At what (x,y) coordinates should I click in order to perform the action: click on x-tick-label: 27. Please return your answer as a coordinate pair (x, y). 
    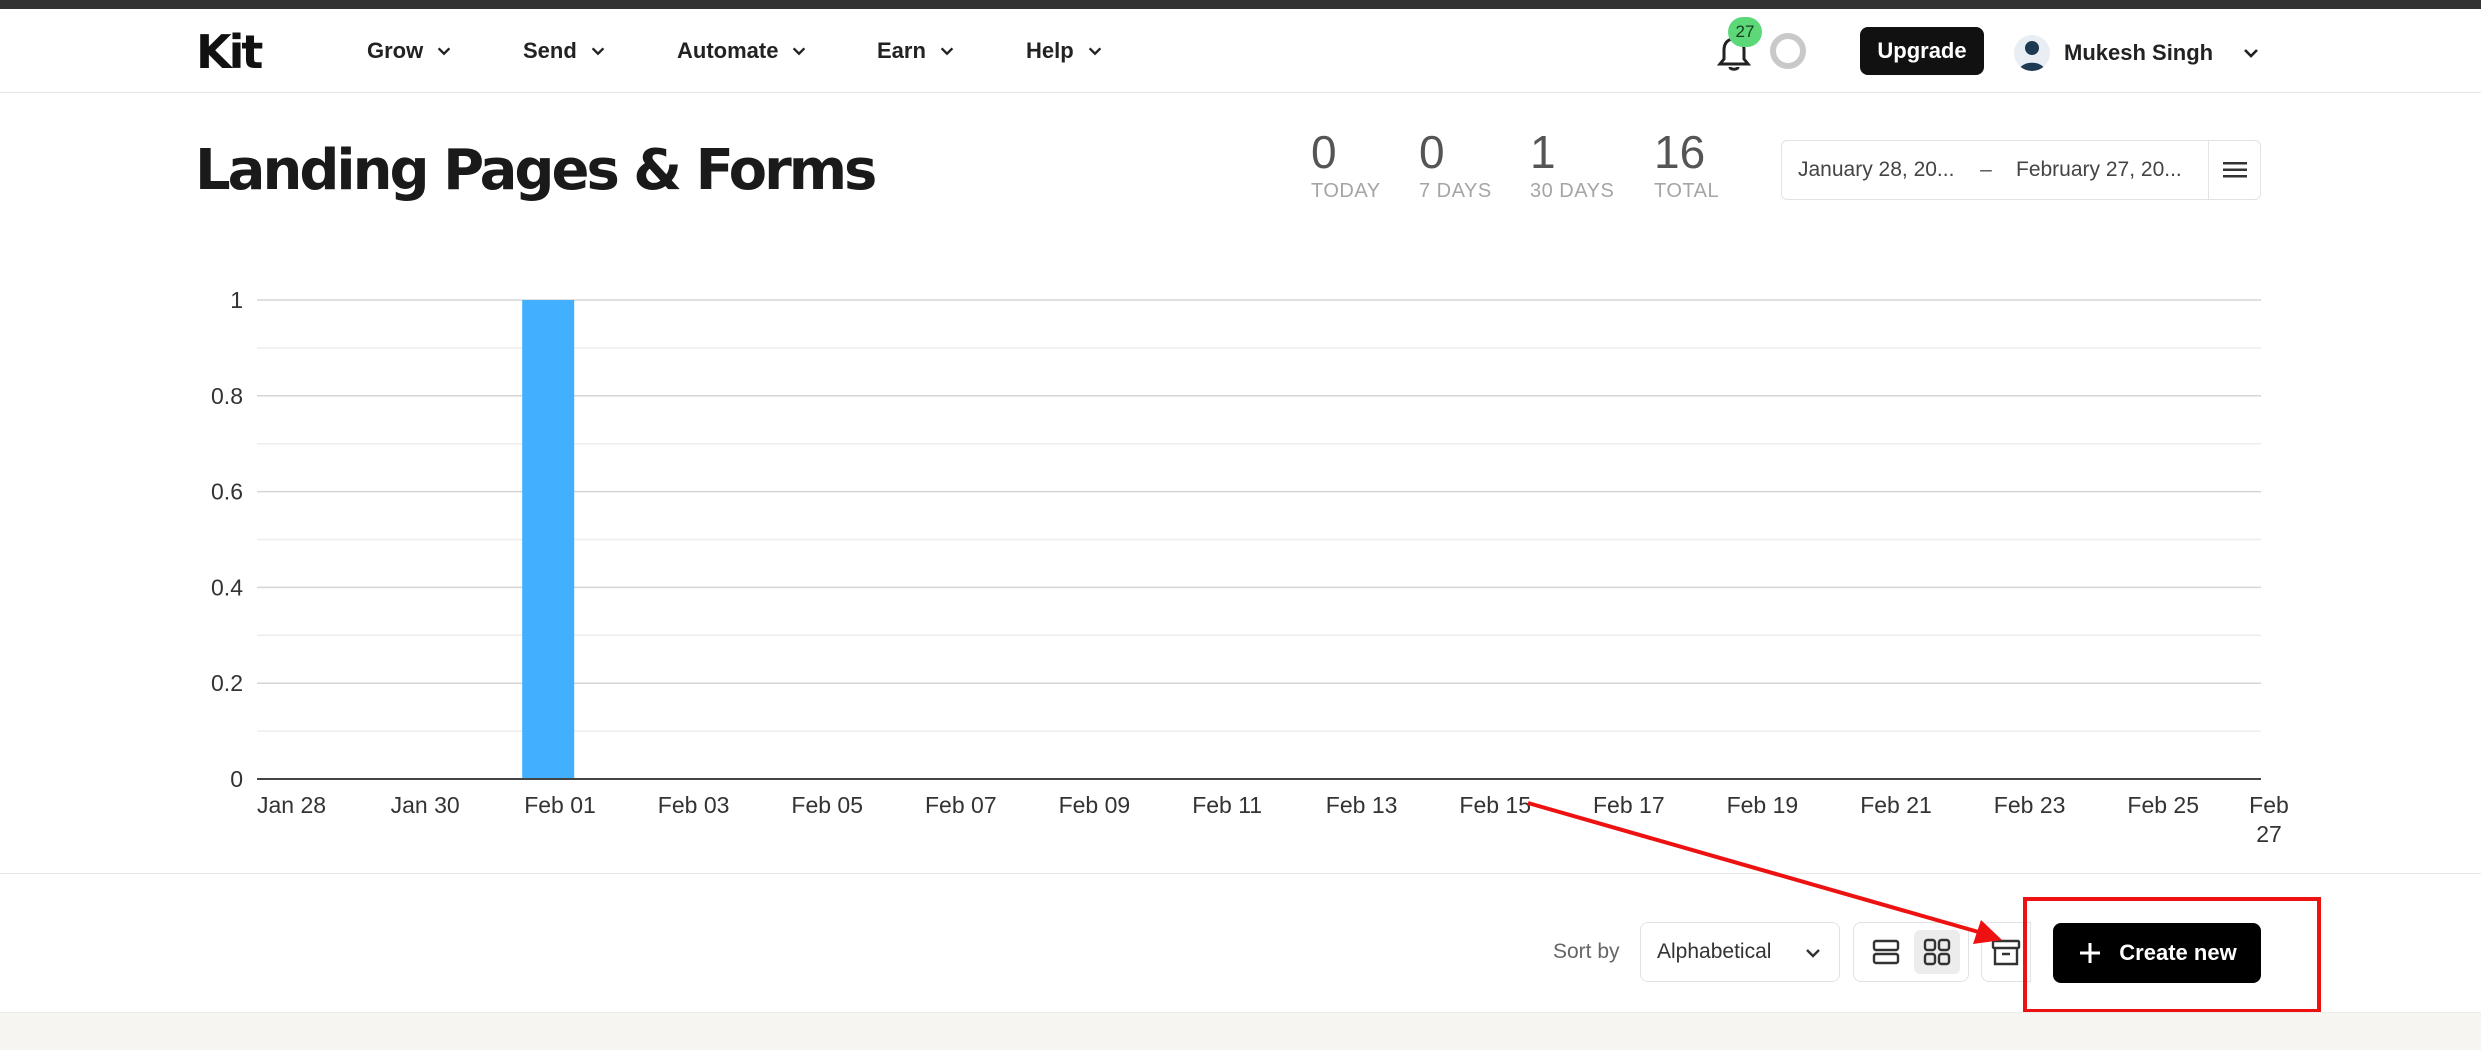
    Looking at the image, I should click on (2269, 834).